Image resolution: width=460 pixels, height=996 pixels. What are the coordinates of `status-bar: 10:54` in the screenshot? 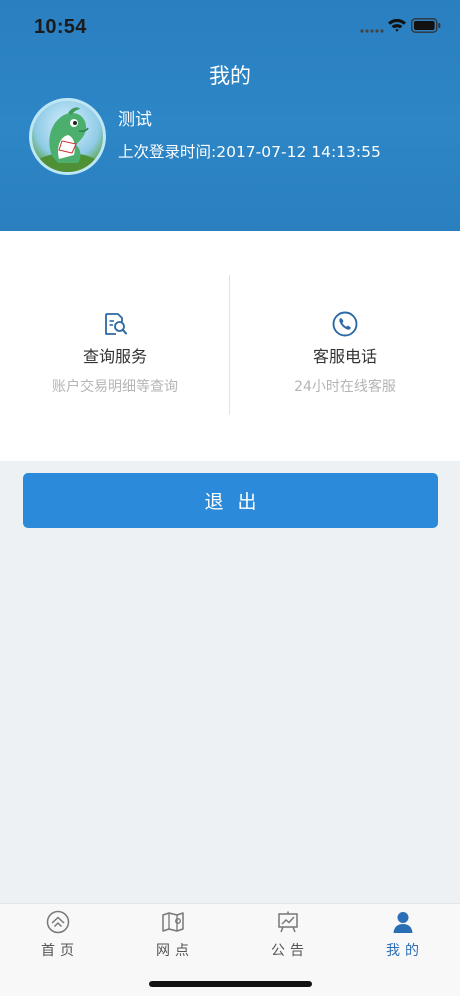 It's located at (230, 28).